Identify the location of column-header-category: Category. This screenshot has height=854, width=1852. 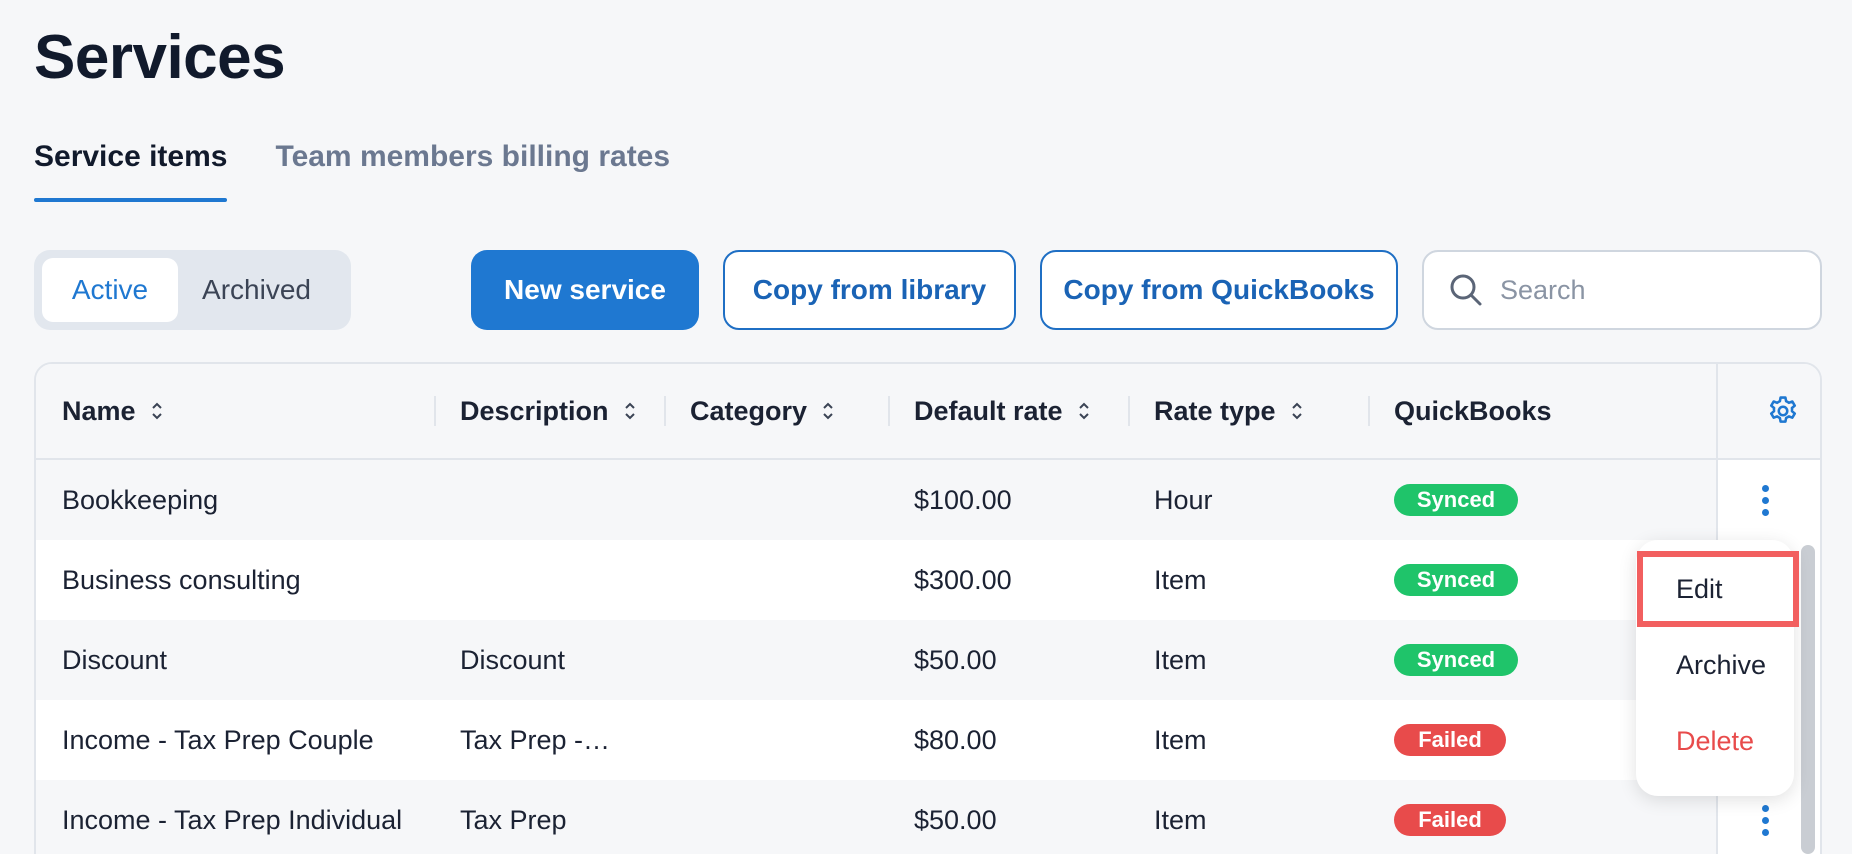
(762, 411).